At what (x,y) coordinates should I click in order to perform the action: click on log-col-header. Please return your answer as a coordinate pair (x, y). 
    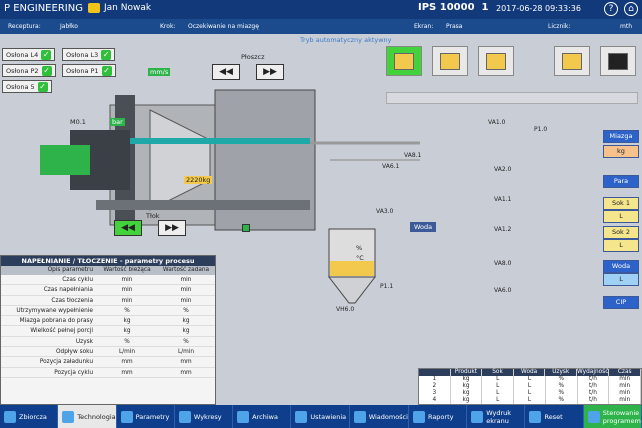
    Looking at the image, I should click on (435, 372).